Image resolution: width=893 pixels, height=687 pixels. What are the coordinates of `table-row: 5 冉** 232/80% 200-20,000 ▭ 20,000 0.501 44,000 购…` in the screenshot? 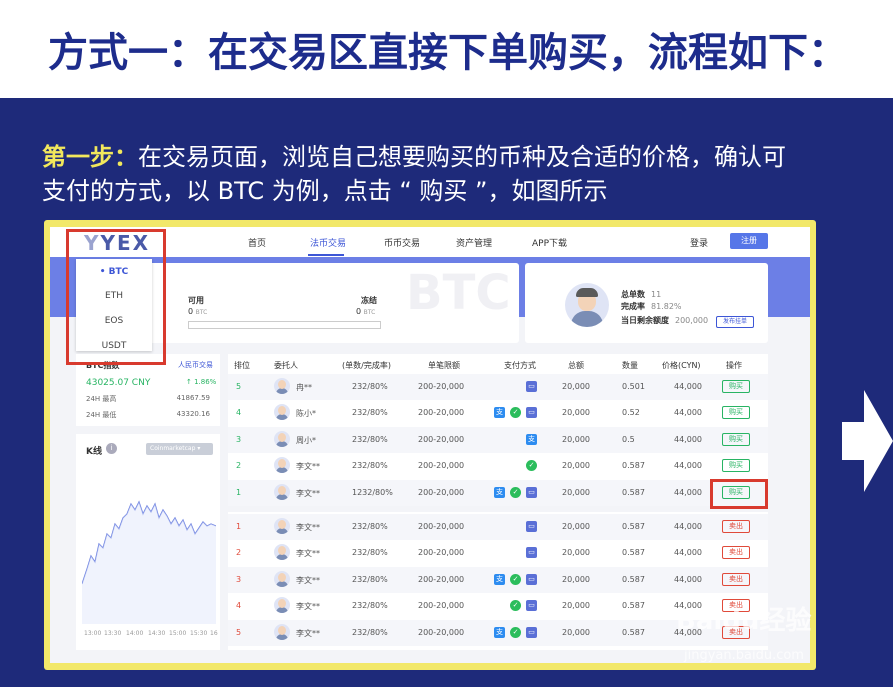 It's located at (498, 387).